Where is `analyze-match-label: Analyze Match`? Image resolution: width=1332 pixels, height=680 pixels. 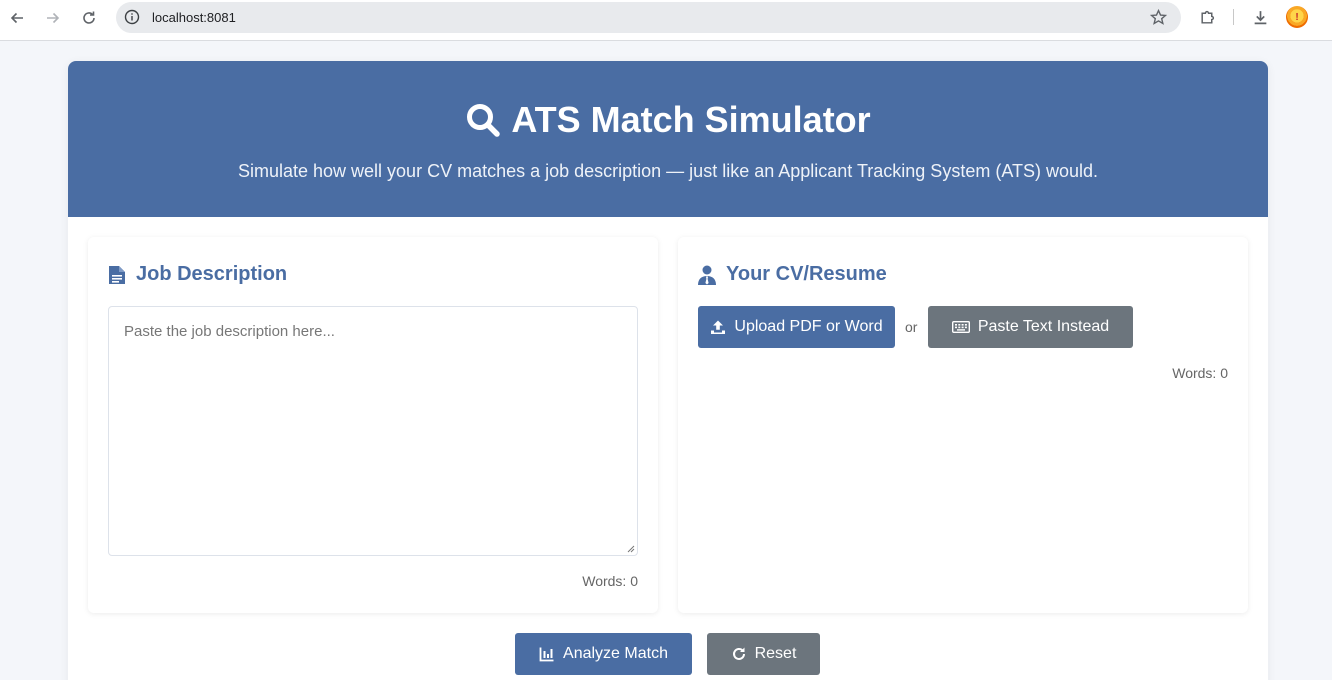 analyze-match-label: Analyze Match is located at coordinates (615, 653).